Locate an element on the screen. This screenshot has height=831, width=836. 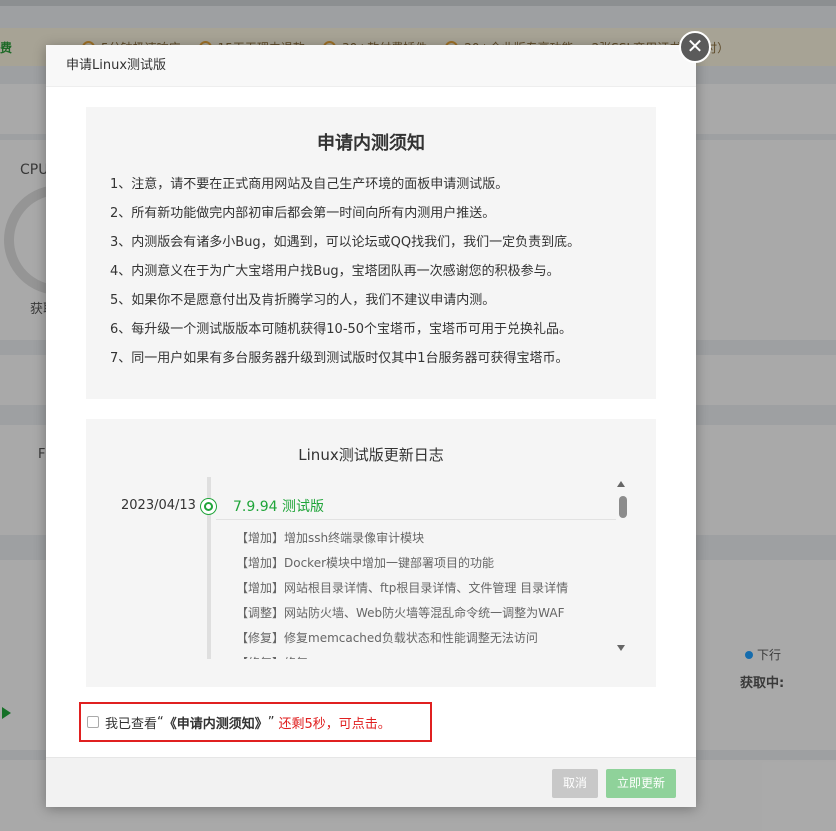
close-icon: ✕ is located at coordinates (695, 47).